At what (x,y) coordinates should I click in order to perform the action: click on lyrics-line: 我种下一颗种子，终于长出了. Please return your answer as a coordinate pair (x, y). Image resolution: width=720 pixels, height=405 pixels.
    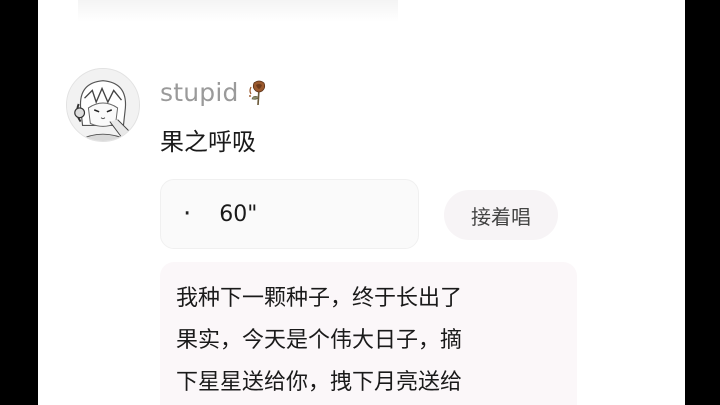
    Looking at the image, I should click on (319, 298).